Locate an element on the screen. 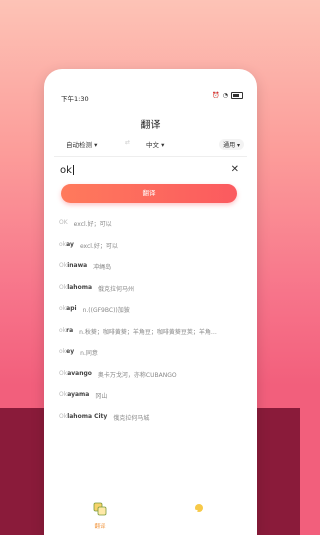  close-icon: ✕ is located at coordinates (235, 169).